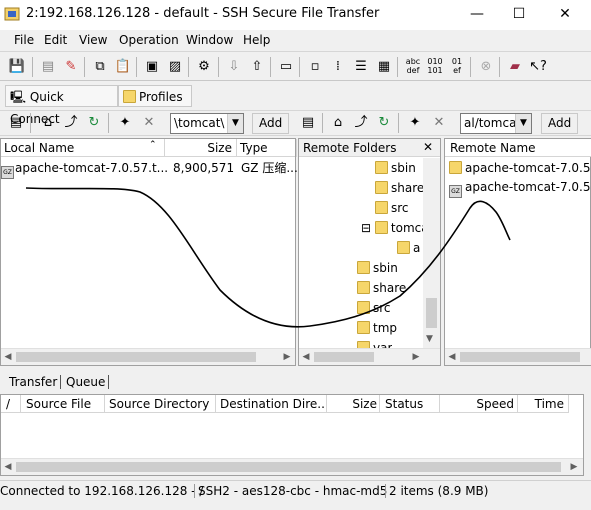 The image size is (591, 510). Describe the element at coordinates (308, 123) in the screenshot. I see `remote-view-icon: ▤` at that location.